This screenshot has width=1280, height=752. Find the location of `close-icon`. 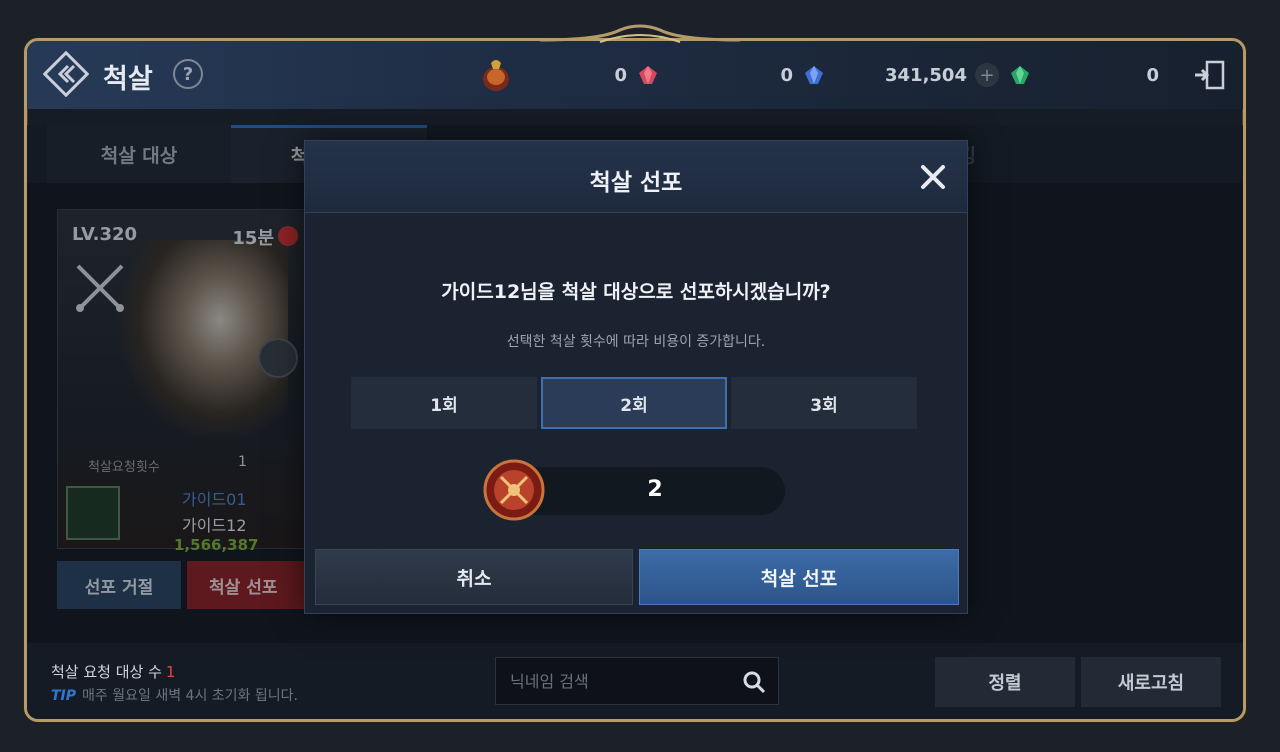

close-icon is located at coordinates (933, 177).